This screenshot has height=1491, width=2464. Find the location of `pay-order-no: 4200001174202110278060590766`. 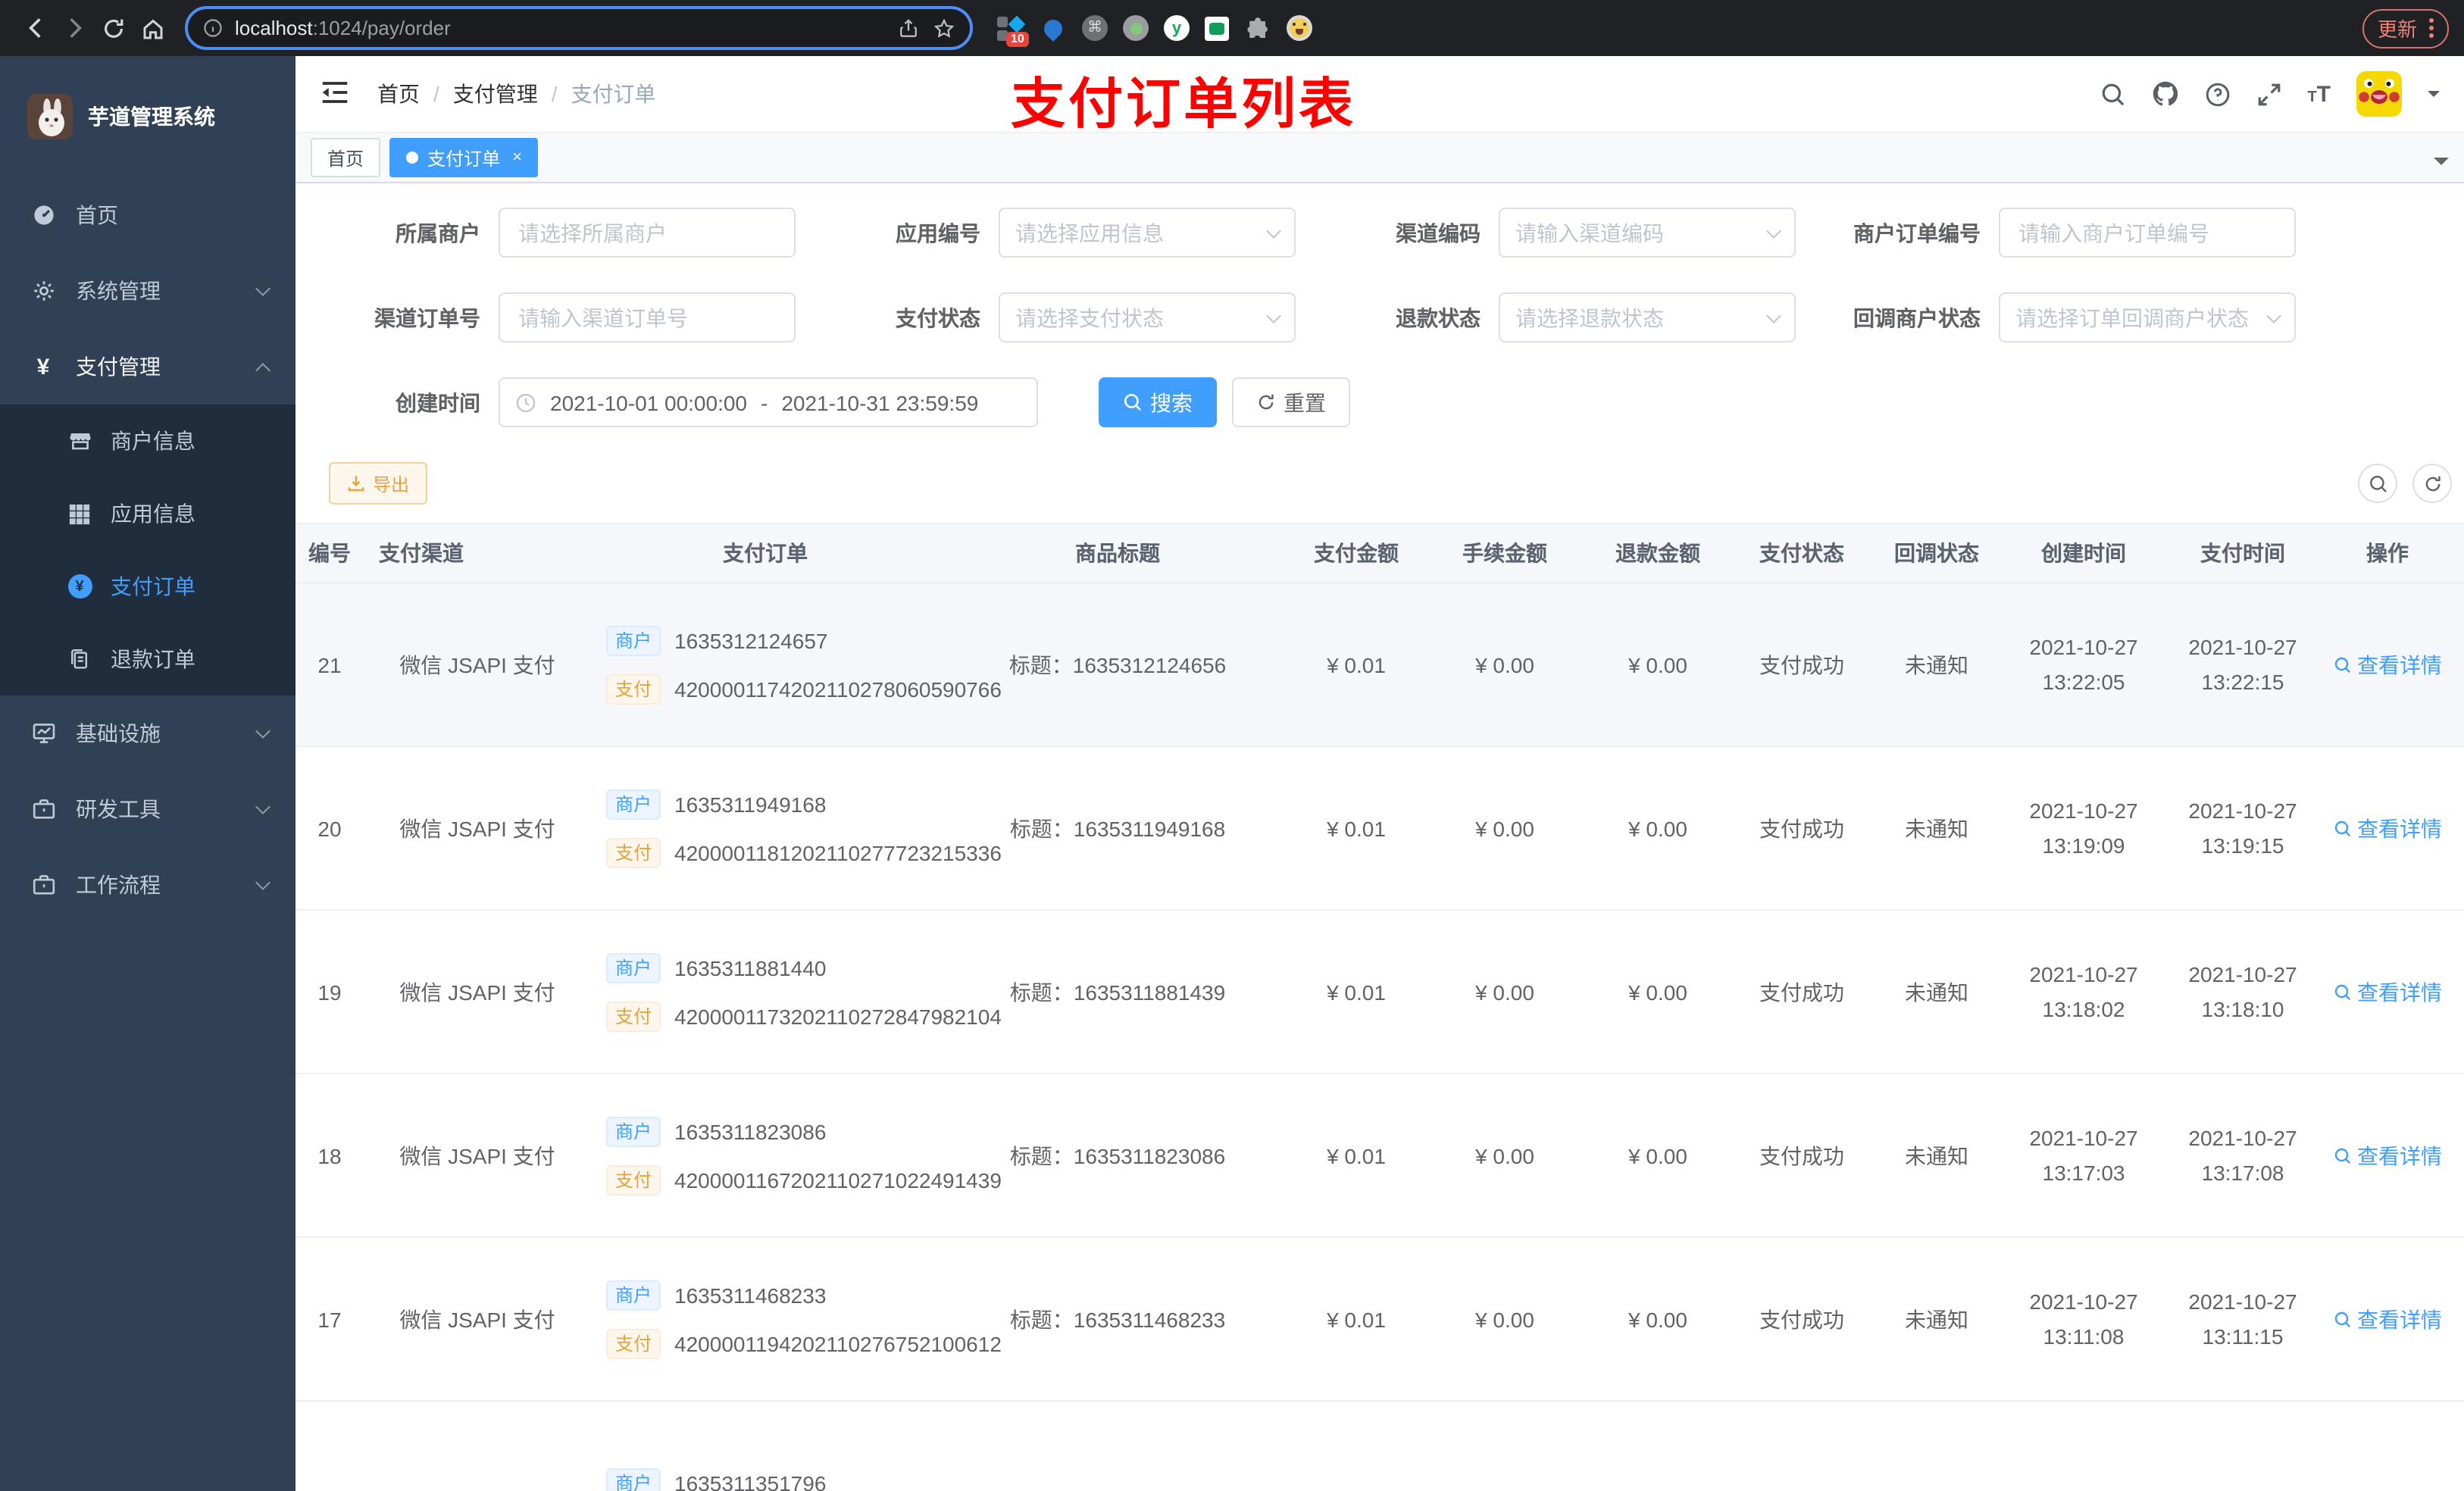

pay-order-no: 4200001174202110278060590766 is located at coordinates (838, 689).